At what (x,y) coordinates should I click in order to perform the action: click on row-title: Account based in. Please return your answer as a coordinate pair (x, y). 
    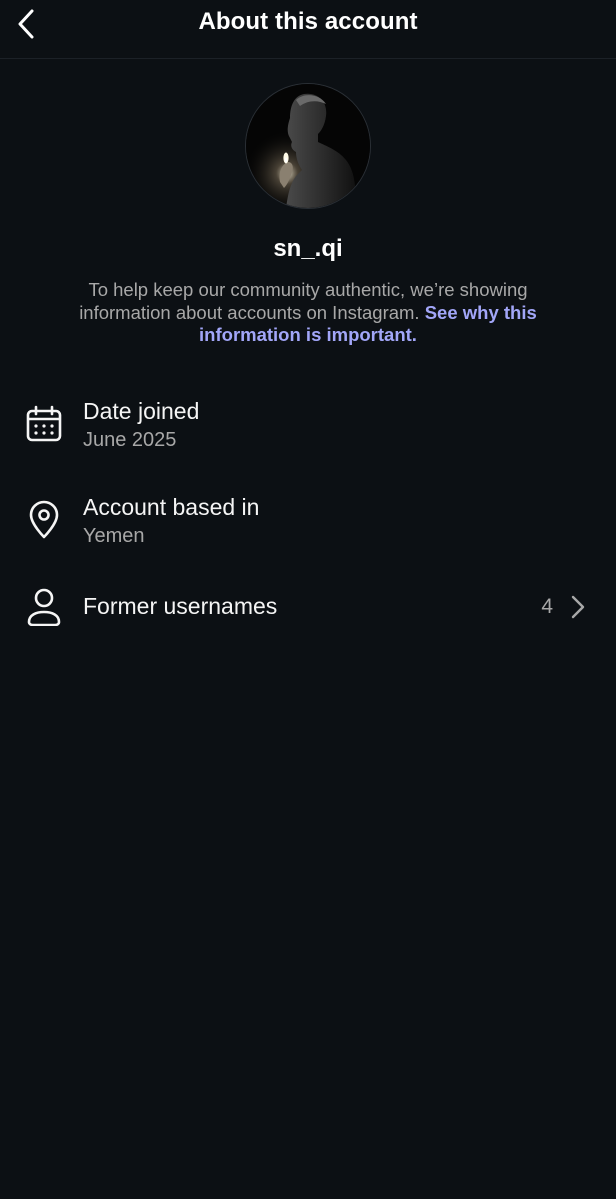
    Looking at the image, I should click on (171, 507).